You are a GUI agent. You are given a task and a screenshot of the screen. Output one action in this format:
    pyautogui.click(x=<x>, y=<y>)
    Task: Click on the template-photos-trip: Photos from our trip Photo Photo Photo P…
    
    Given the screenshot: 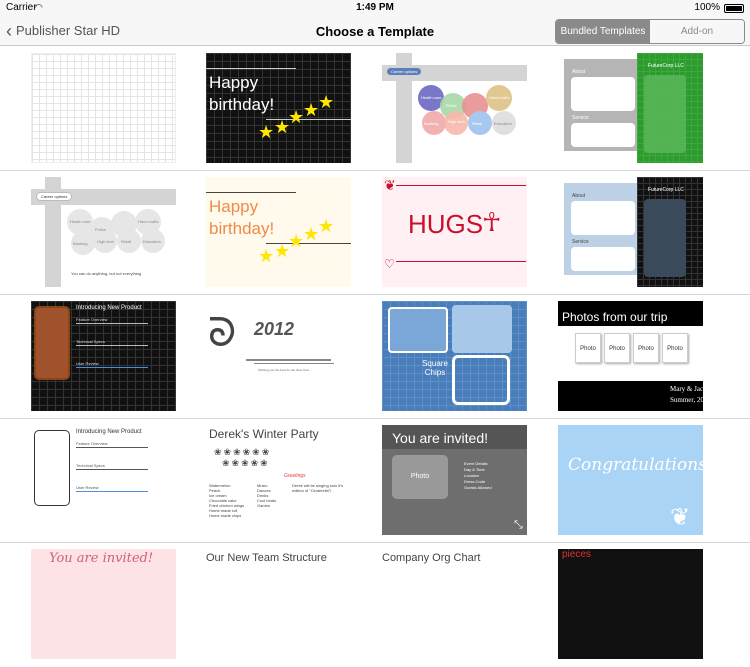 What is the action you would take?
    pyautogui.click(x=630, y=356)
    